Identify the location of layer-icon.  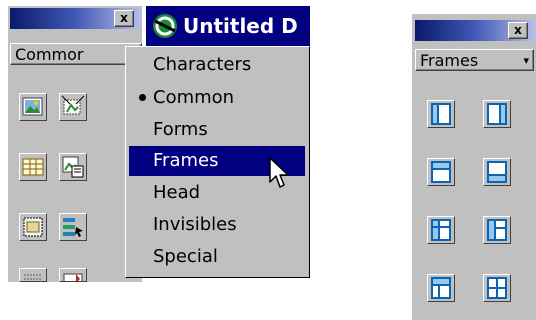
(33, 227).